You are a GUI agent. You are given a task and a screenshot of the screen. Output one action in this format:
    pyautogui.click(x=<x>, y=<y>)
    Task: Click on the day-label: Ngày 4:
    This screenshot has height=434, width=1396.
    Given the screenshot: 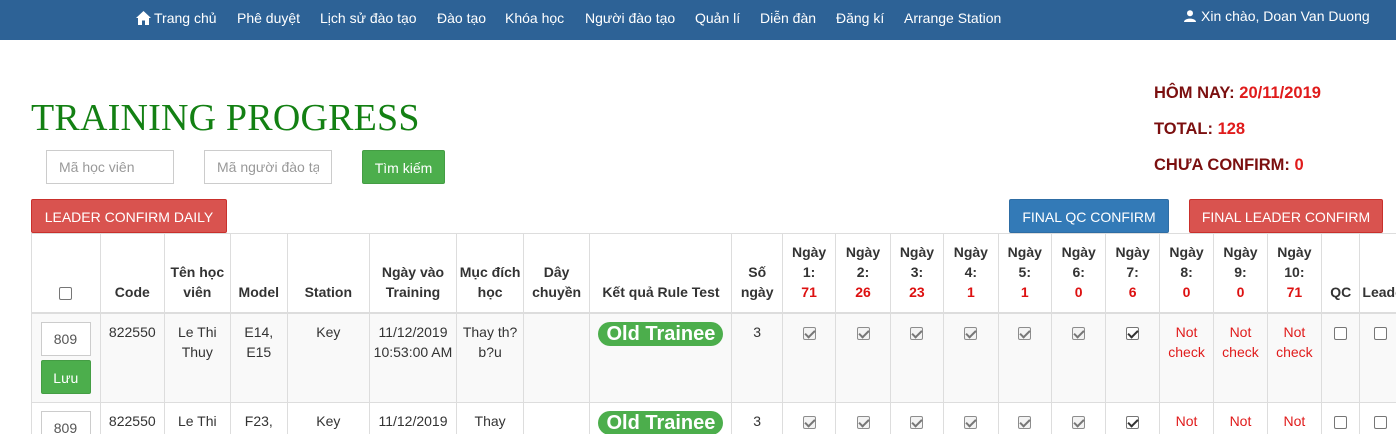 What is the action you would take?
    pyautogui.click(x=970, y=262)
    